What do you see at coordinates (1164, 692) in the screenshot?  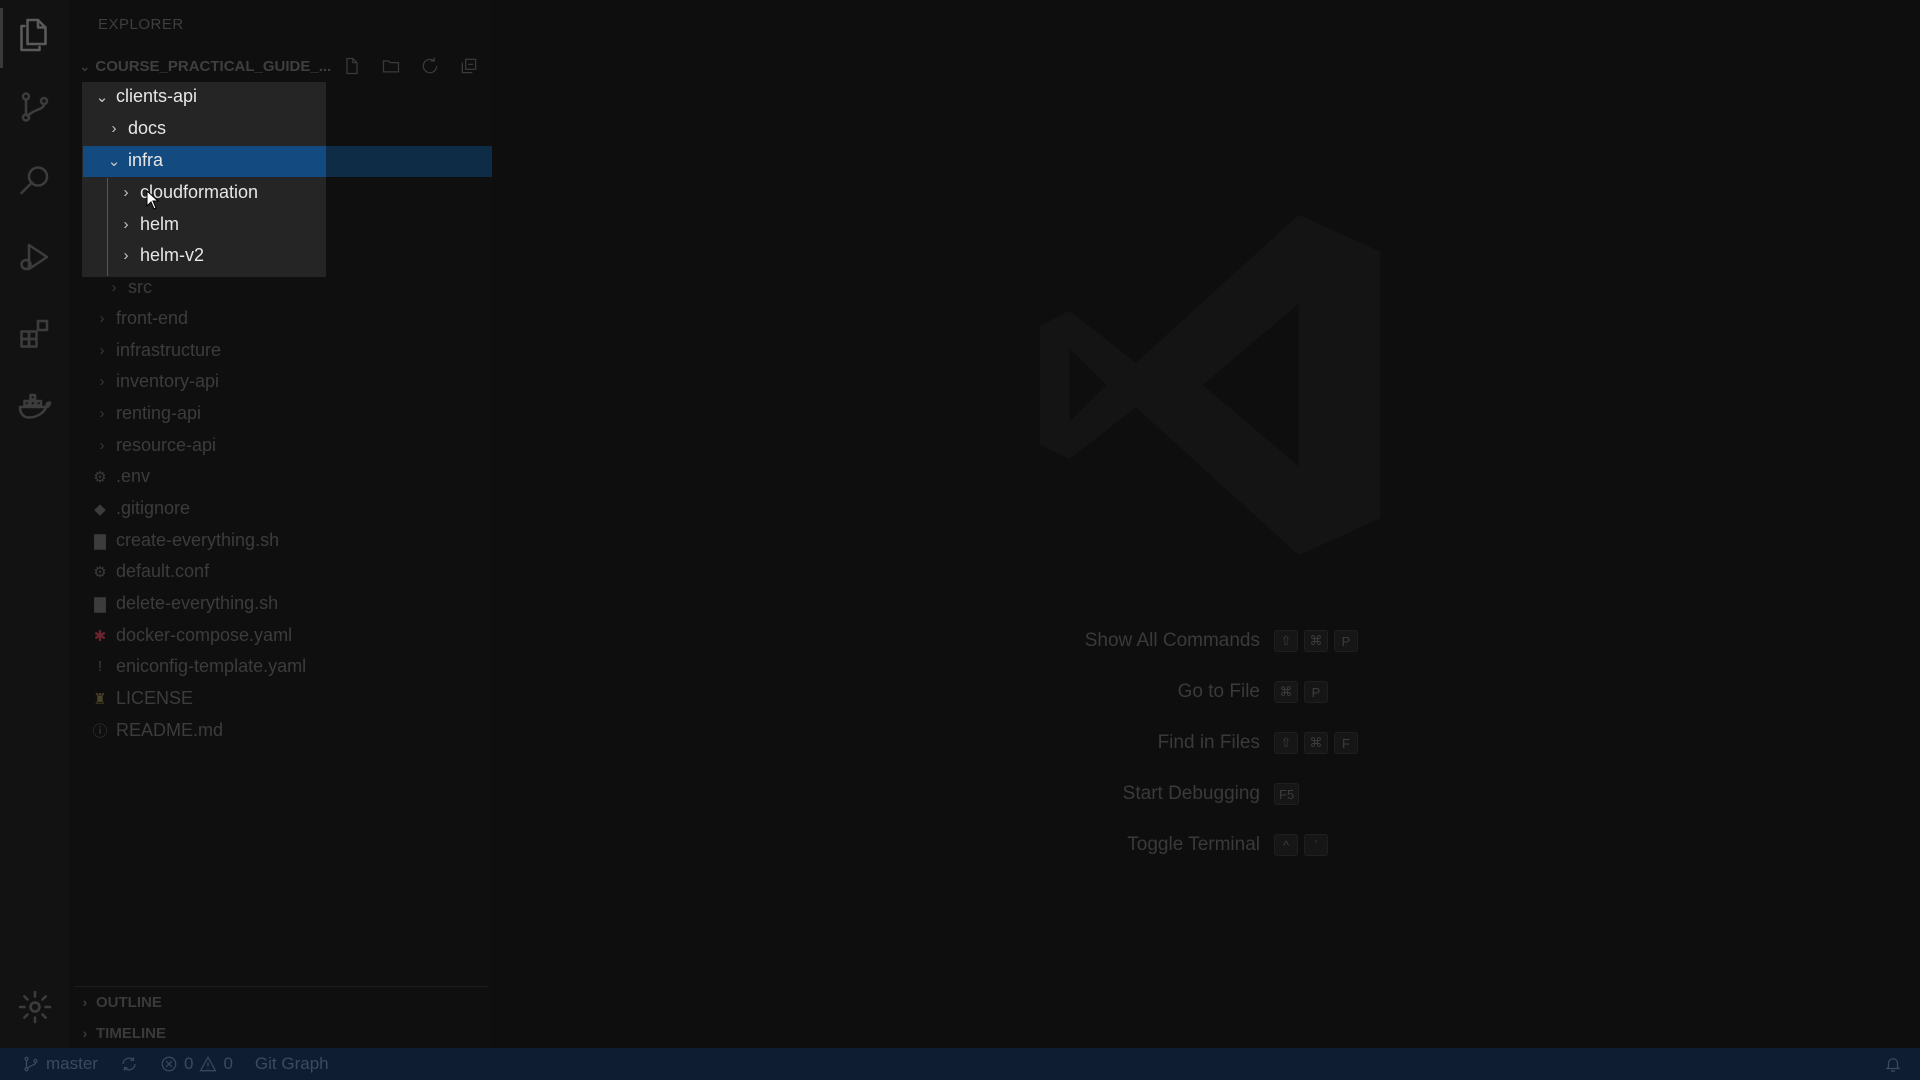 I see `shortcut-go-to-file: Go to File ⌘ P` at bounding box center [1164, 692].